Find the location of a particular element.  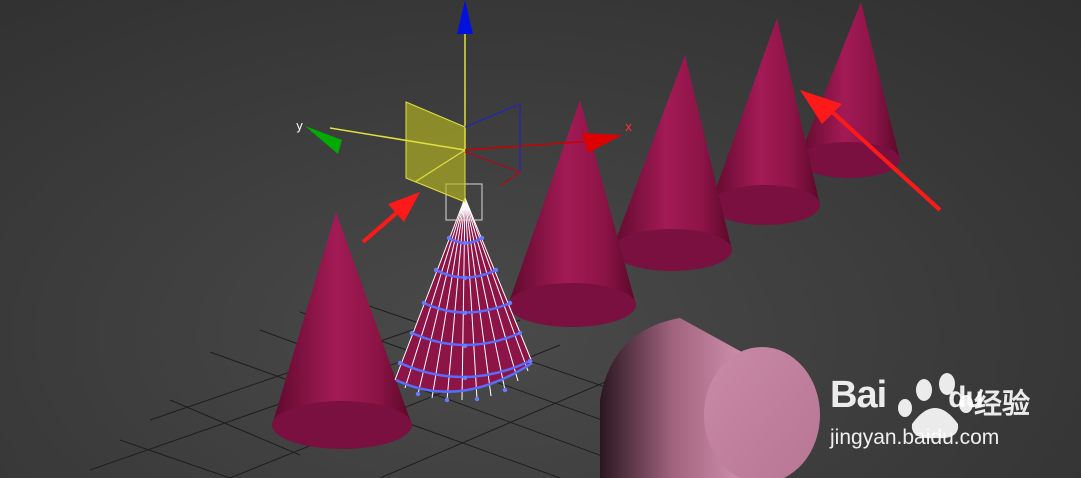

gizmo-x-label: x is located at coordinates (628, 127).